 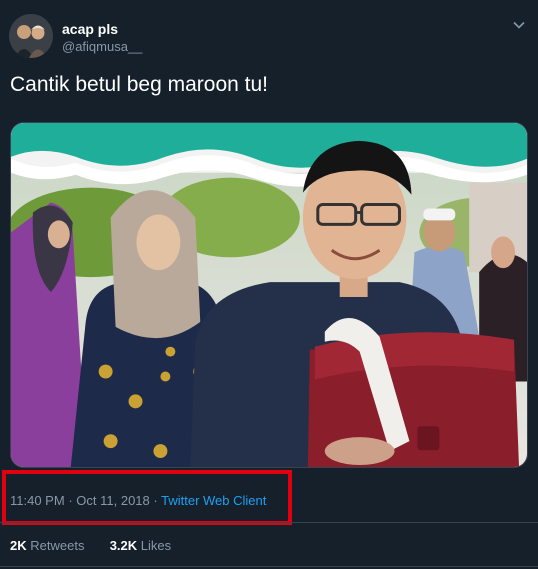 I want to click on chevron-down-icon, so click(x=519, y=25).